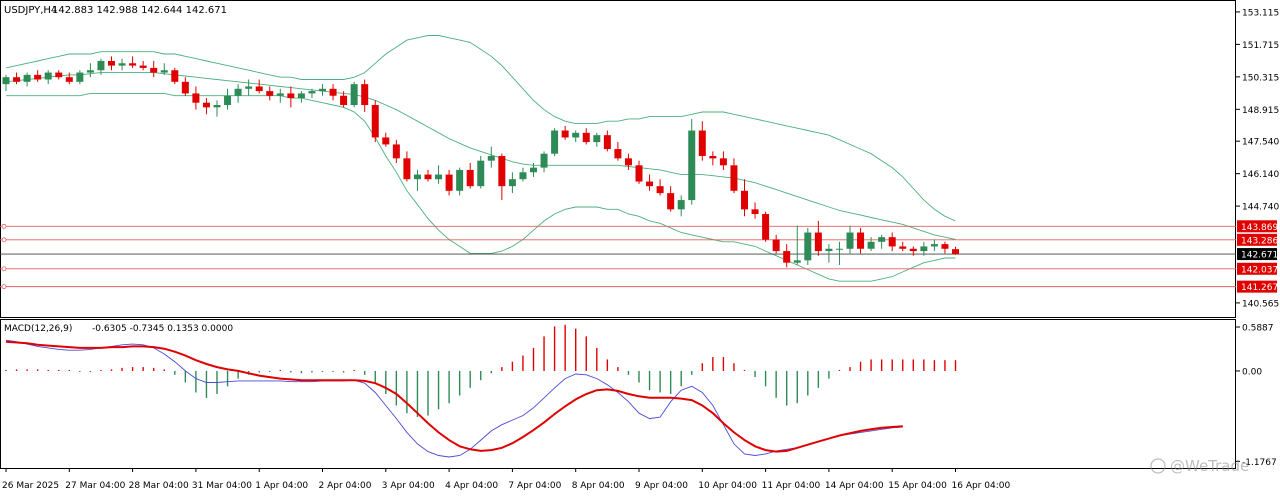 This screenshot has height=497, width=1280. What do you see at coordinates (1260, 304) in the screenshot?
I see `price-tick-label: 140.565` at bounding box center [1260, 304].